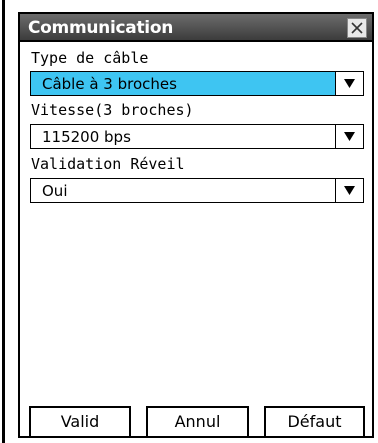 This screenshot has height=443, width=378. What do you see at coordinates (197, 421) in the screenshot?
I see `annul-button: Annul` at bounding box center [197, 421].